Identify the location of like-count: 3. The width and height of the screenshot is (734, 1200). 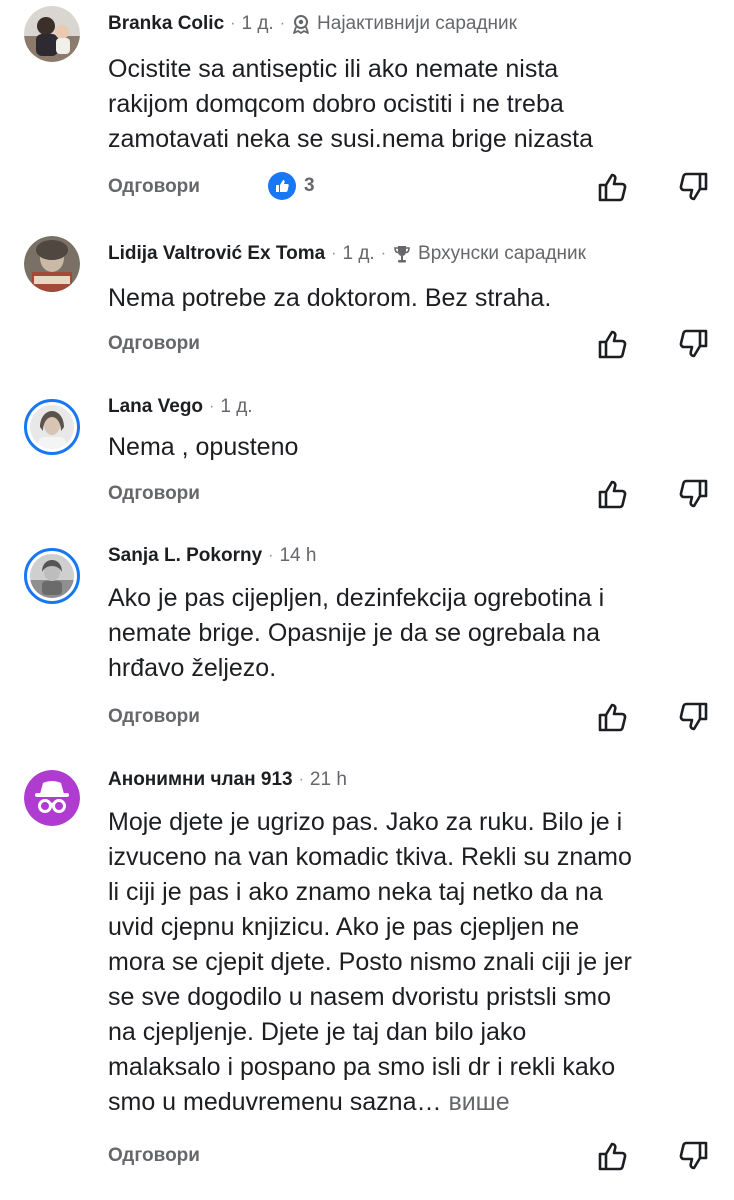
(309, 185).